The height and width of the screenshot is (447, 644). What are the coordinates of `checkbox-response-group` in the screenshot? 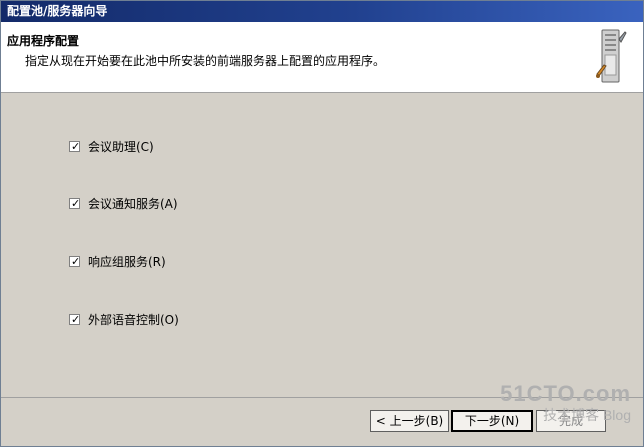 It's located at (74, 261).